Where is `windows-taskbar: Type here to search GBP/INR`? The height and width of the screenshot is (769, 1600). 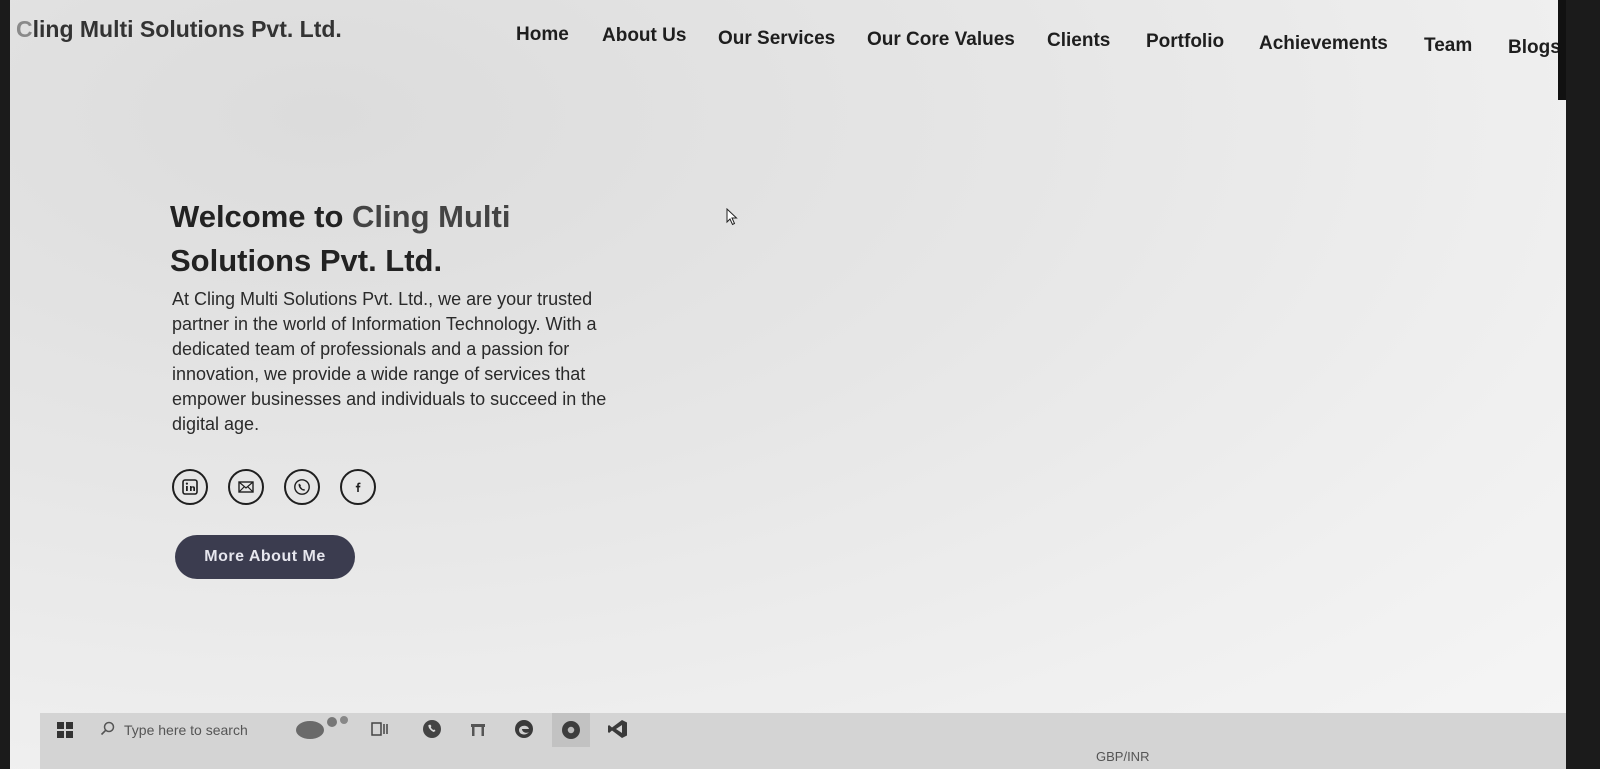
windows-taskbar: Type here to search GBP/INR is located at coordinates (803, 741).